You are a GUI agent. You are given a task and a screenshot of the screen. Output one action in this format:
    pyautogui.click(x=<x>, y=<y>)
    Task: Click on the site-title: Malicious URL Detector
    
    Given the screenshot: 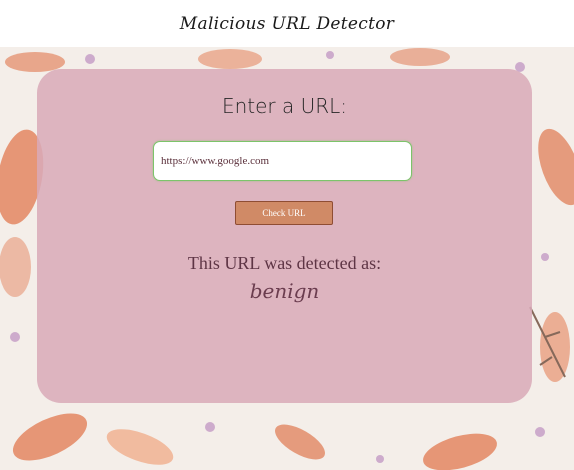 What is the action you would take?
    pyautogui.click(x=287, y=23)
    